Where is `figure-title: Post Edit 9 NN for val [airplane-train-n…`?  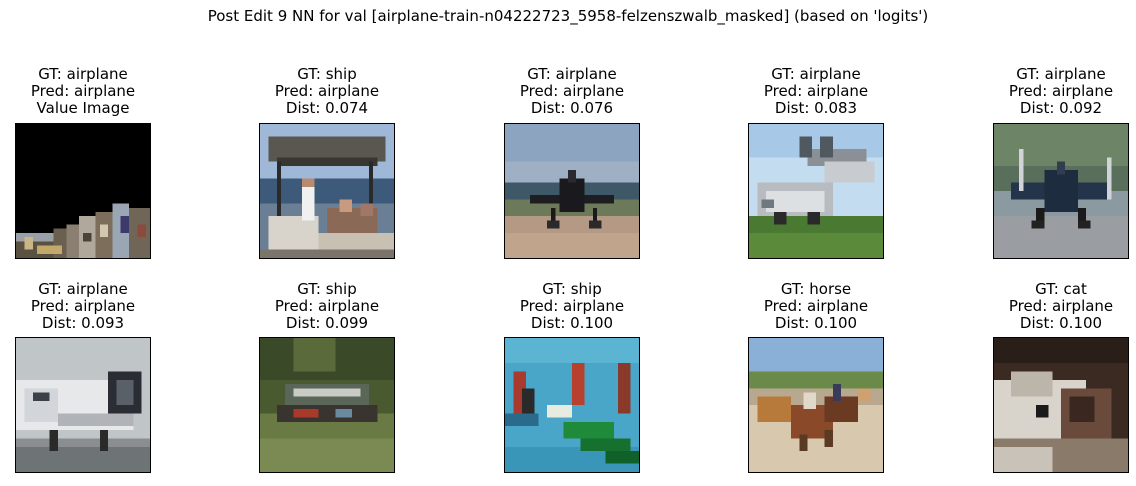 figure-title: Post Edit 9 NN for val [airplane-train-n… is located at coordinates (568, 16).